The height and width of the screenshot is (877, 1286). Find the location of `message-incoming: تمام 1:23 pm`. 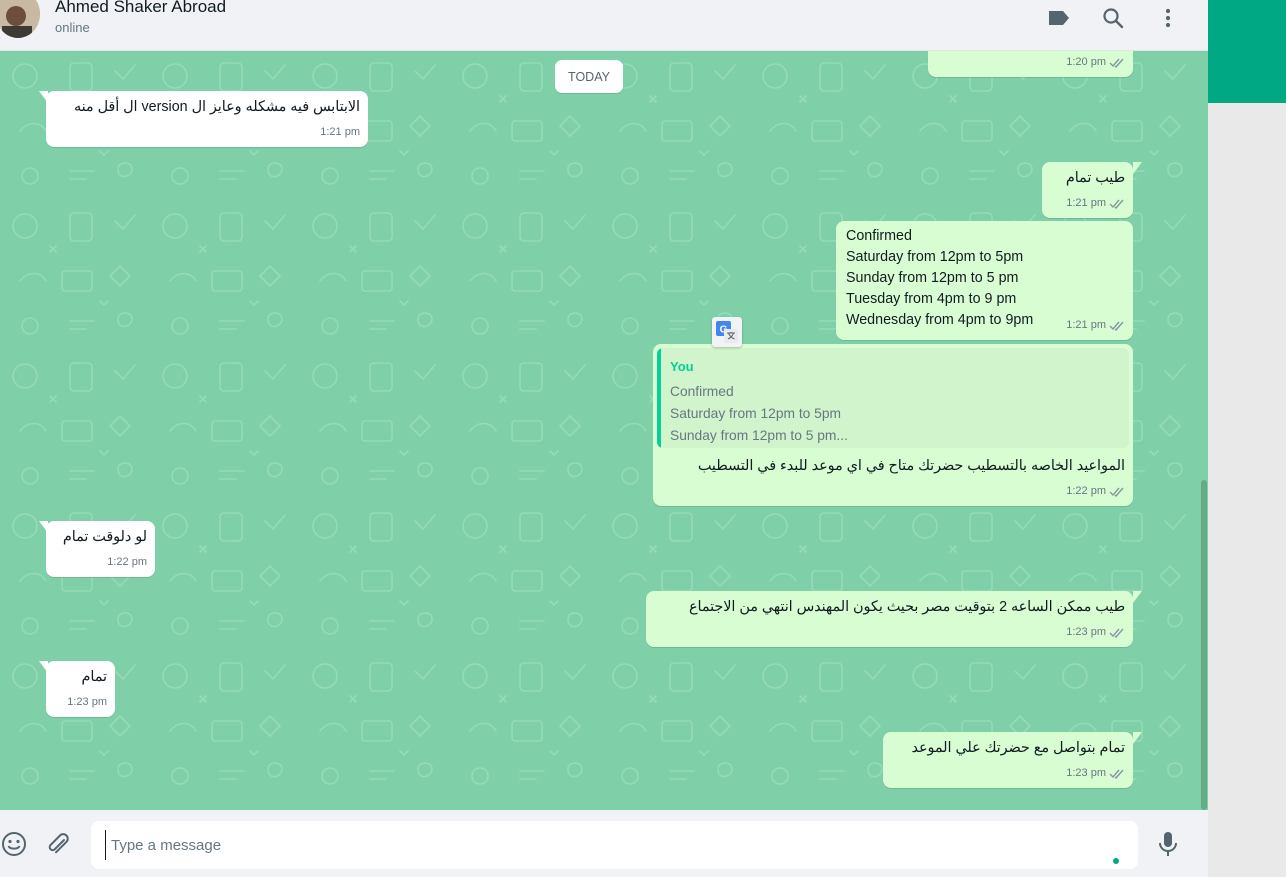

message-incoming: تمام 1:23 pm is located at coordinates (80, 689).